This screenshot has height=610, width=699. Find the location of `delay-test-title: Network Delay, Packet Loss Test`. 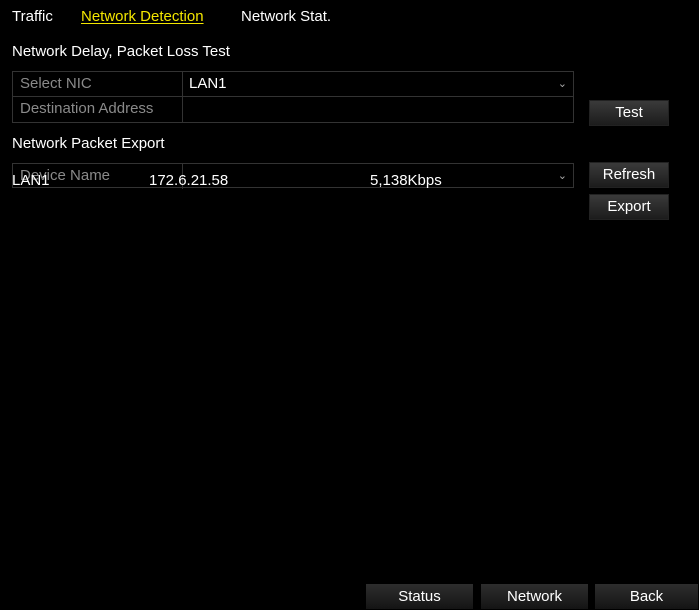

delay-test-title: Network Delay, Packet Loss Test is located at coordinates (121, 51).